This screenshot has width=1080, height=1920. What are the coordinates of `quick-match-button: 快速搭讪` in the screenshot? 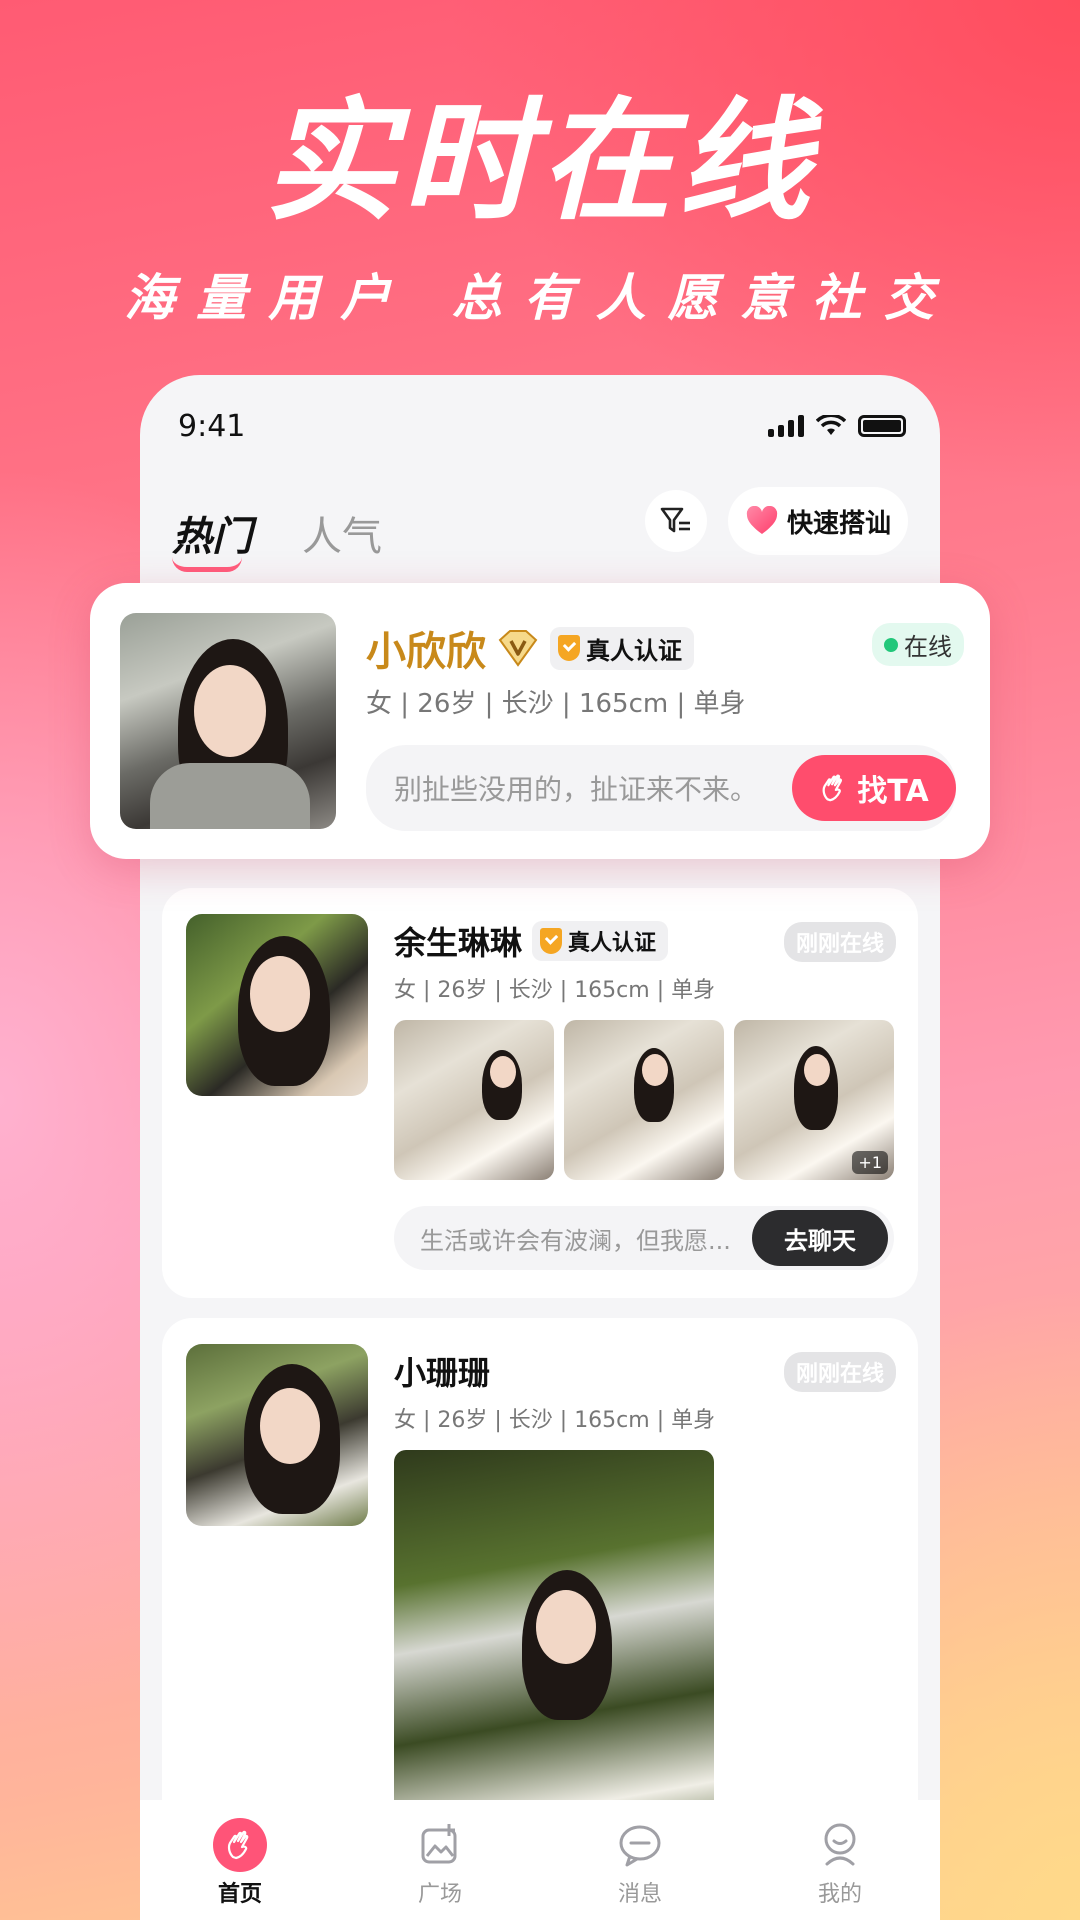 It's located at (818, 521).